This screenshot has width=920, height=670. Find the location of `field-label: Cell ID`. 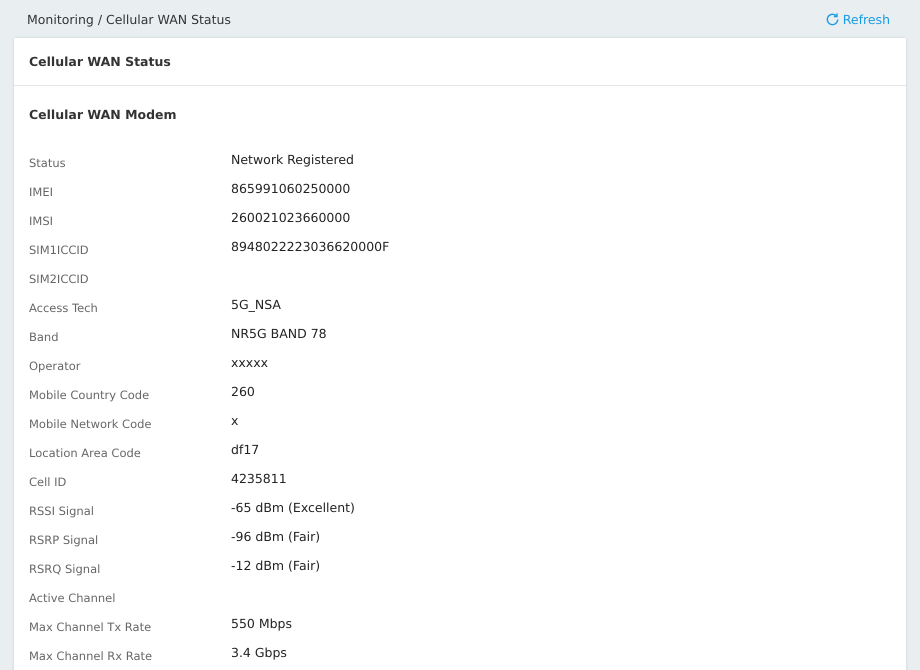

field-label: Cell ID is located at coordinates (48, 481).